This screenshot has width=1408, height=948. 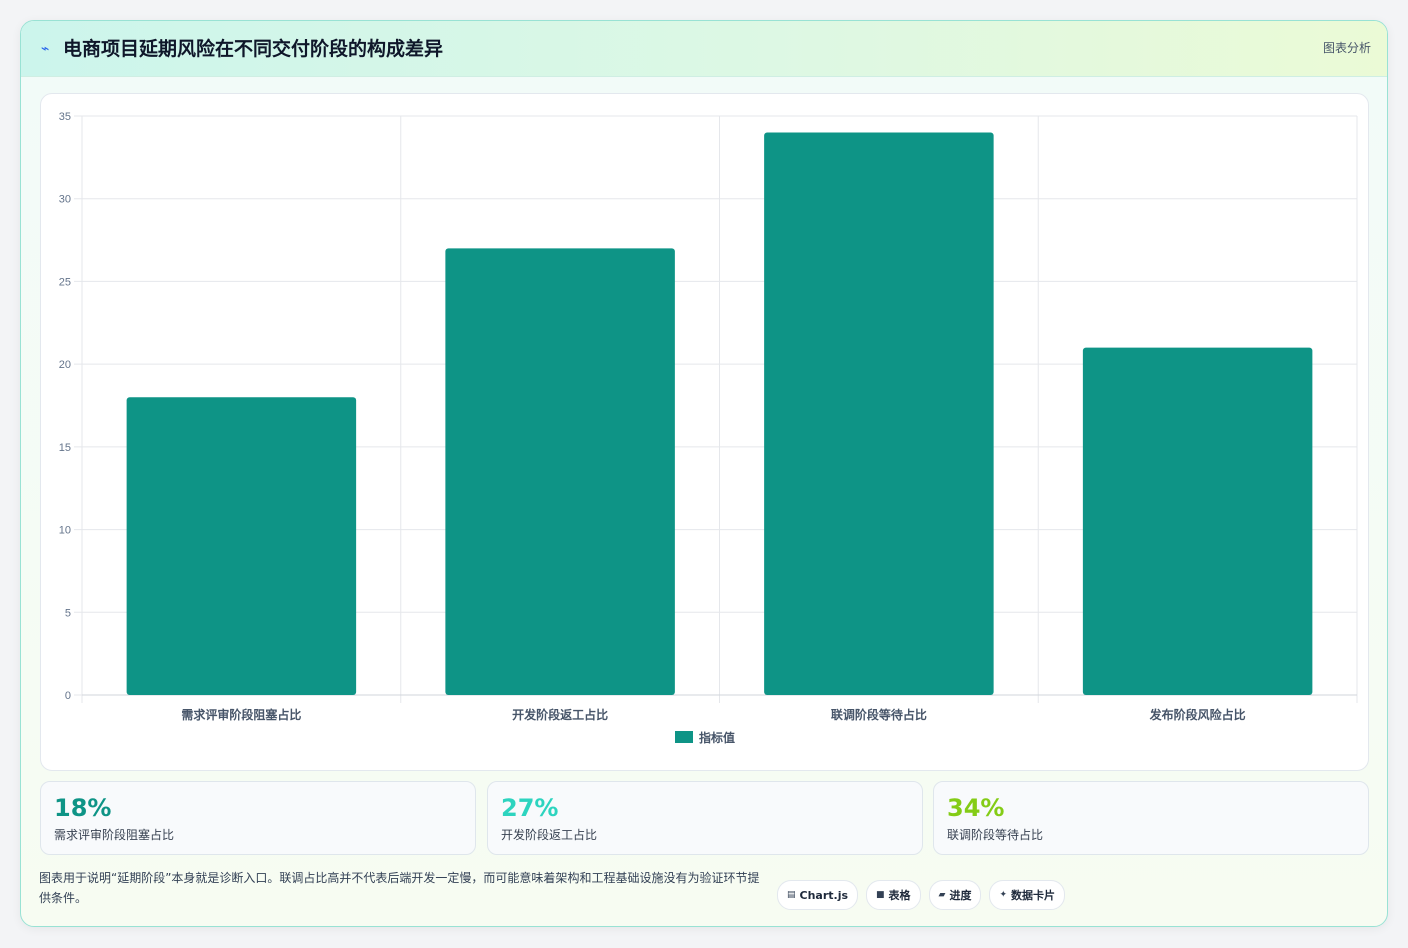 I want to click on badge-label: Chart.js, so click(x=824, y=895).